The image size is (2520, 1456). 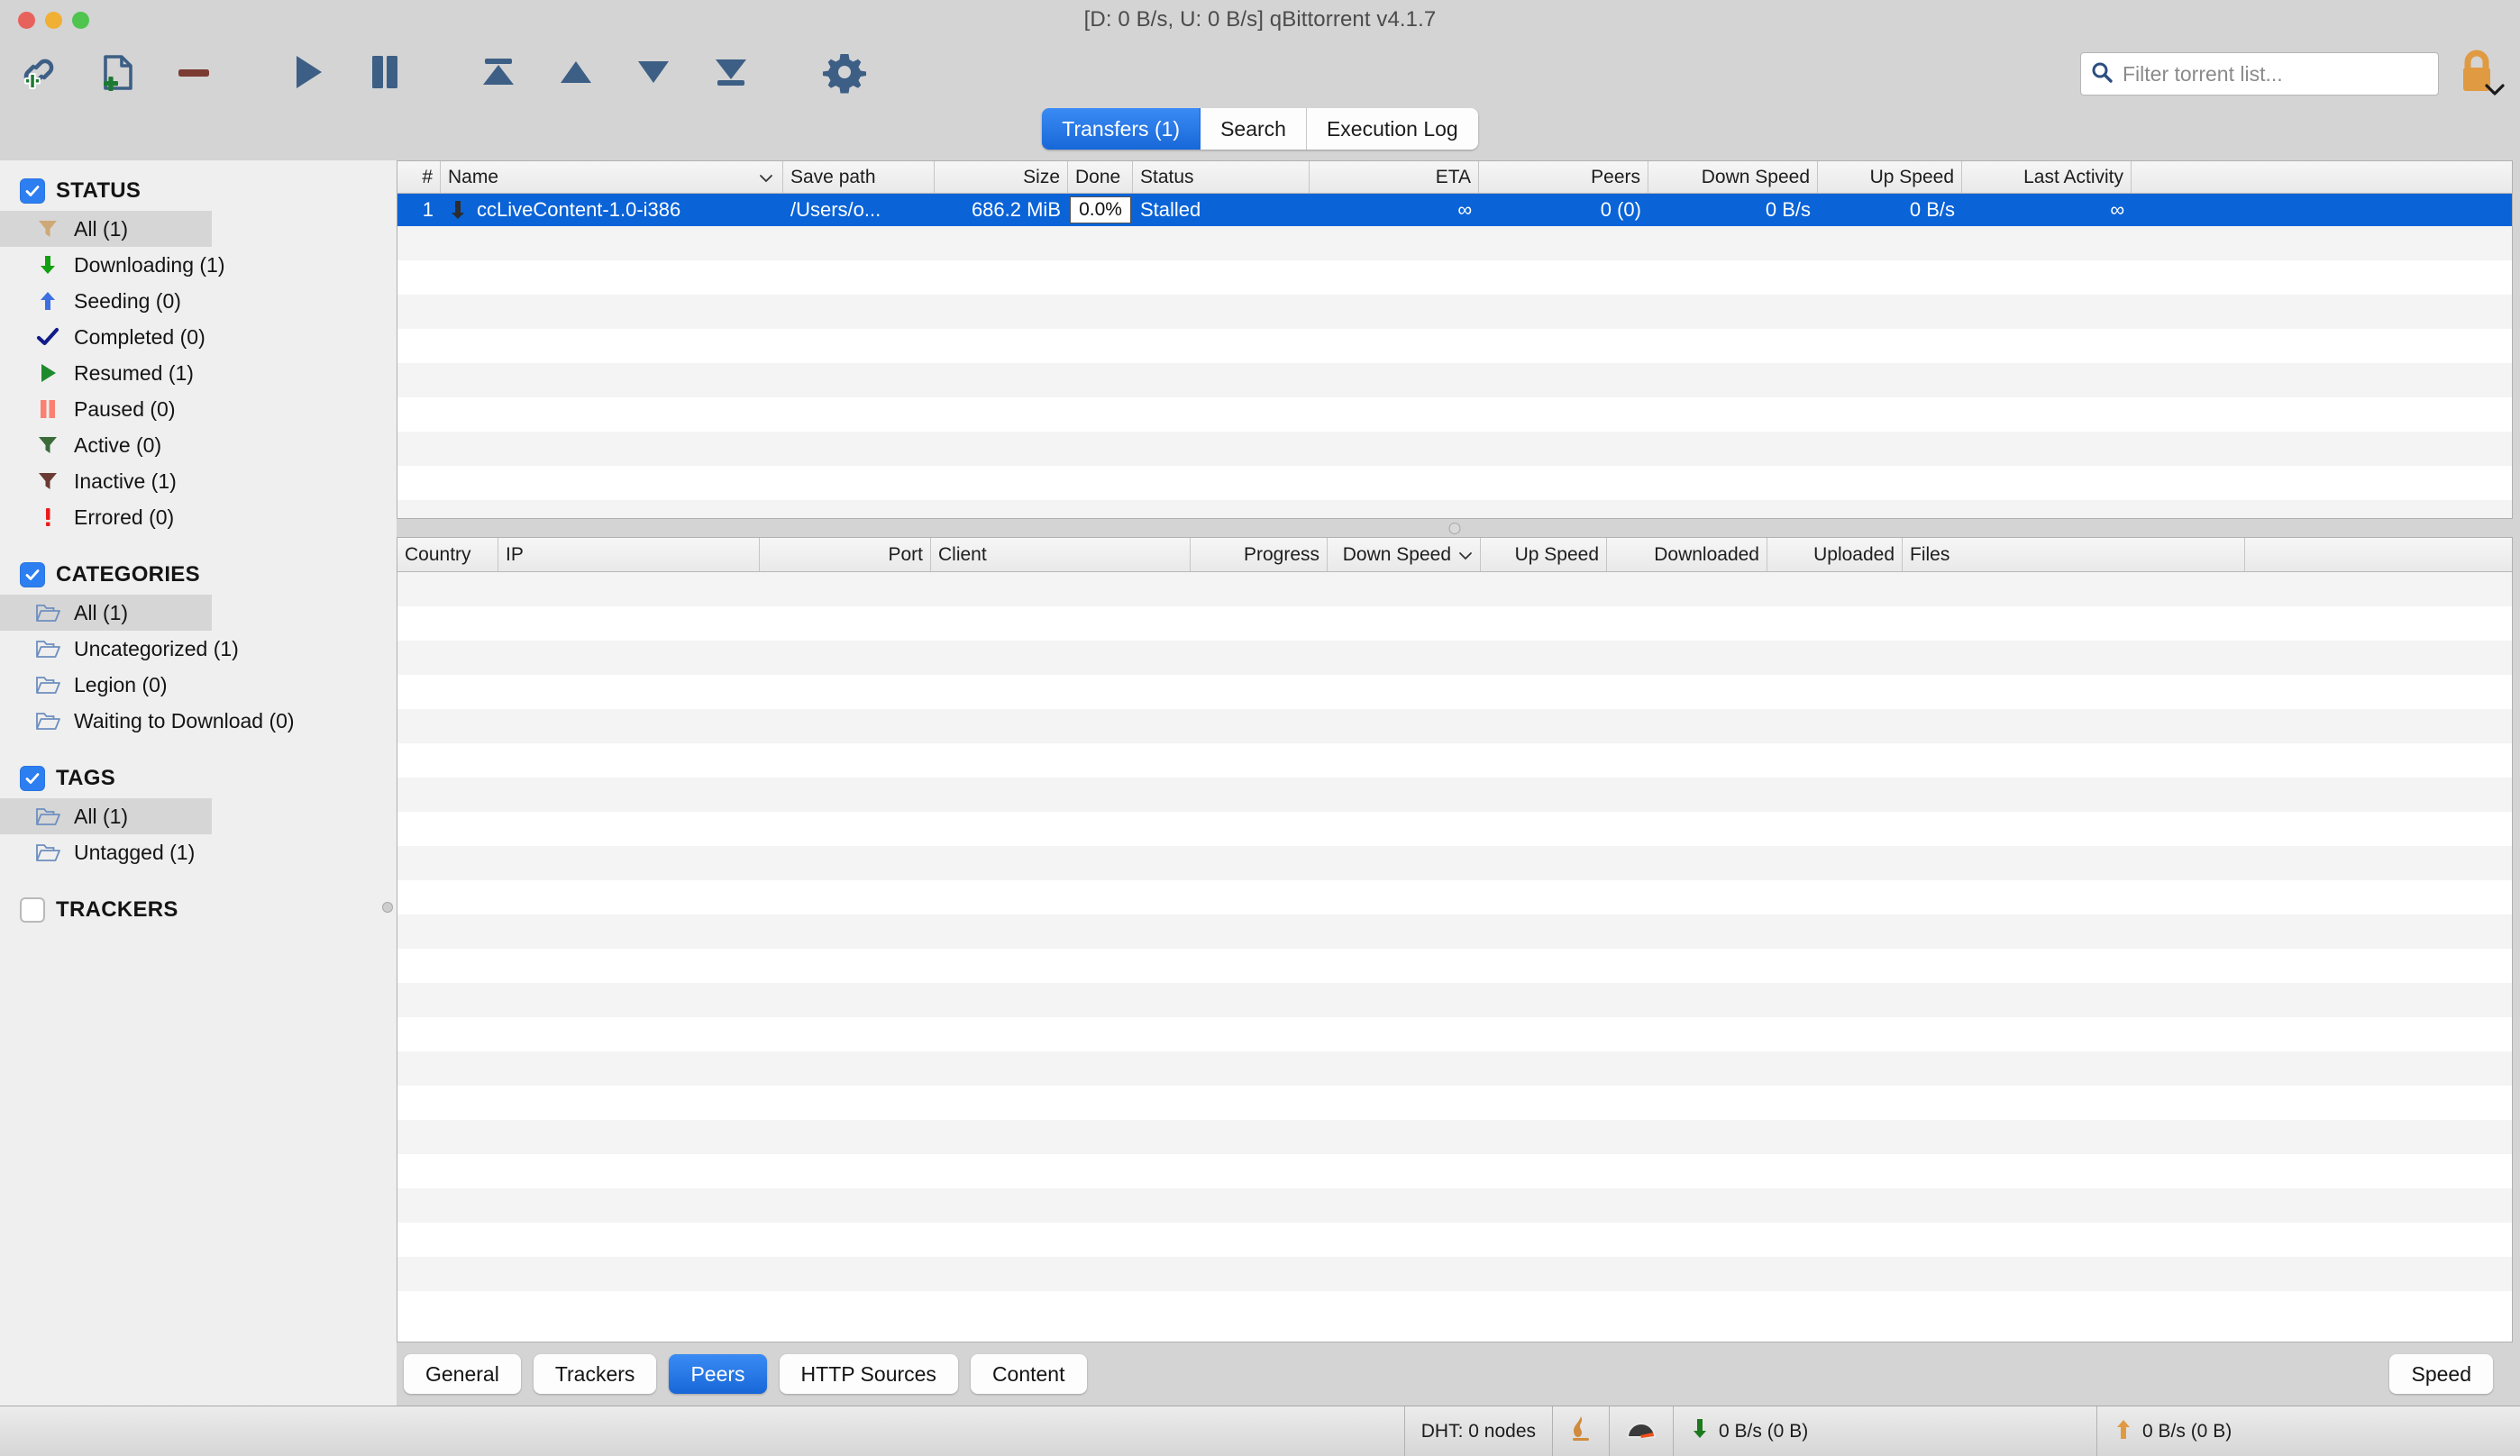 What do you see at coordinates (199, 685) in the screenshot?
I see `sidebar-item-category-legion: Legion (0)` at bounding box center [199, 685].